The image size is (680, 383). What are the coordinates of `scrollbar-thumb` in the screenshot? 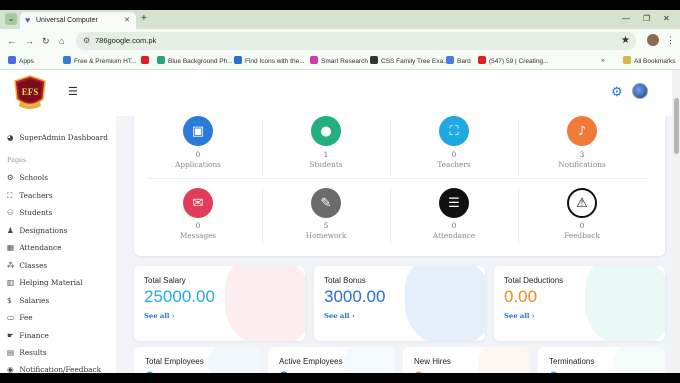 It's located at (676, 126).